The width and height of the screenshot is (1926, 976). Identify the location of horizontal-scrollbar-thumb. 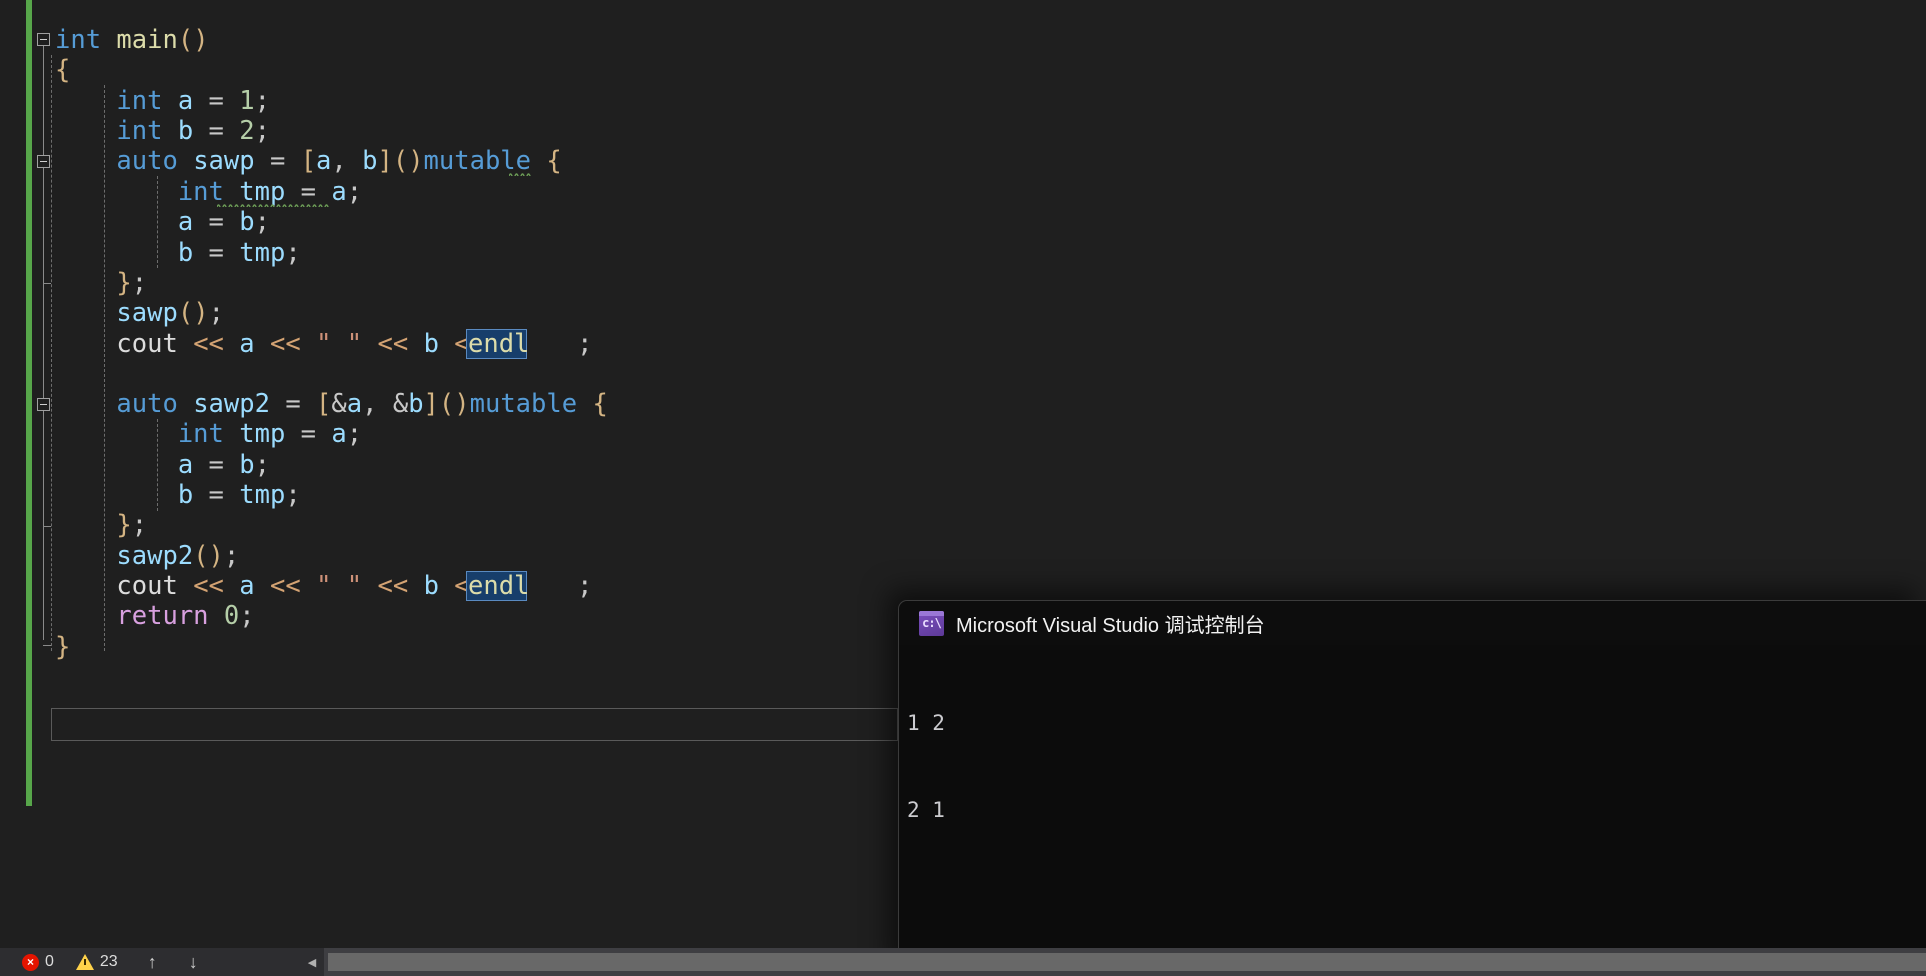
(1127, 962).